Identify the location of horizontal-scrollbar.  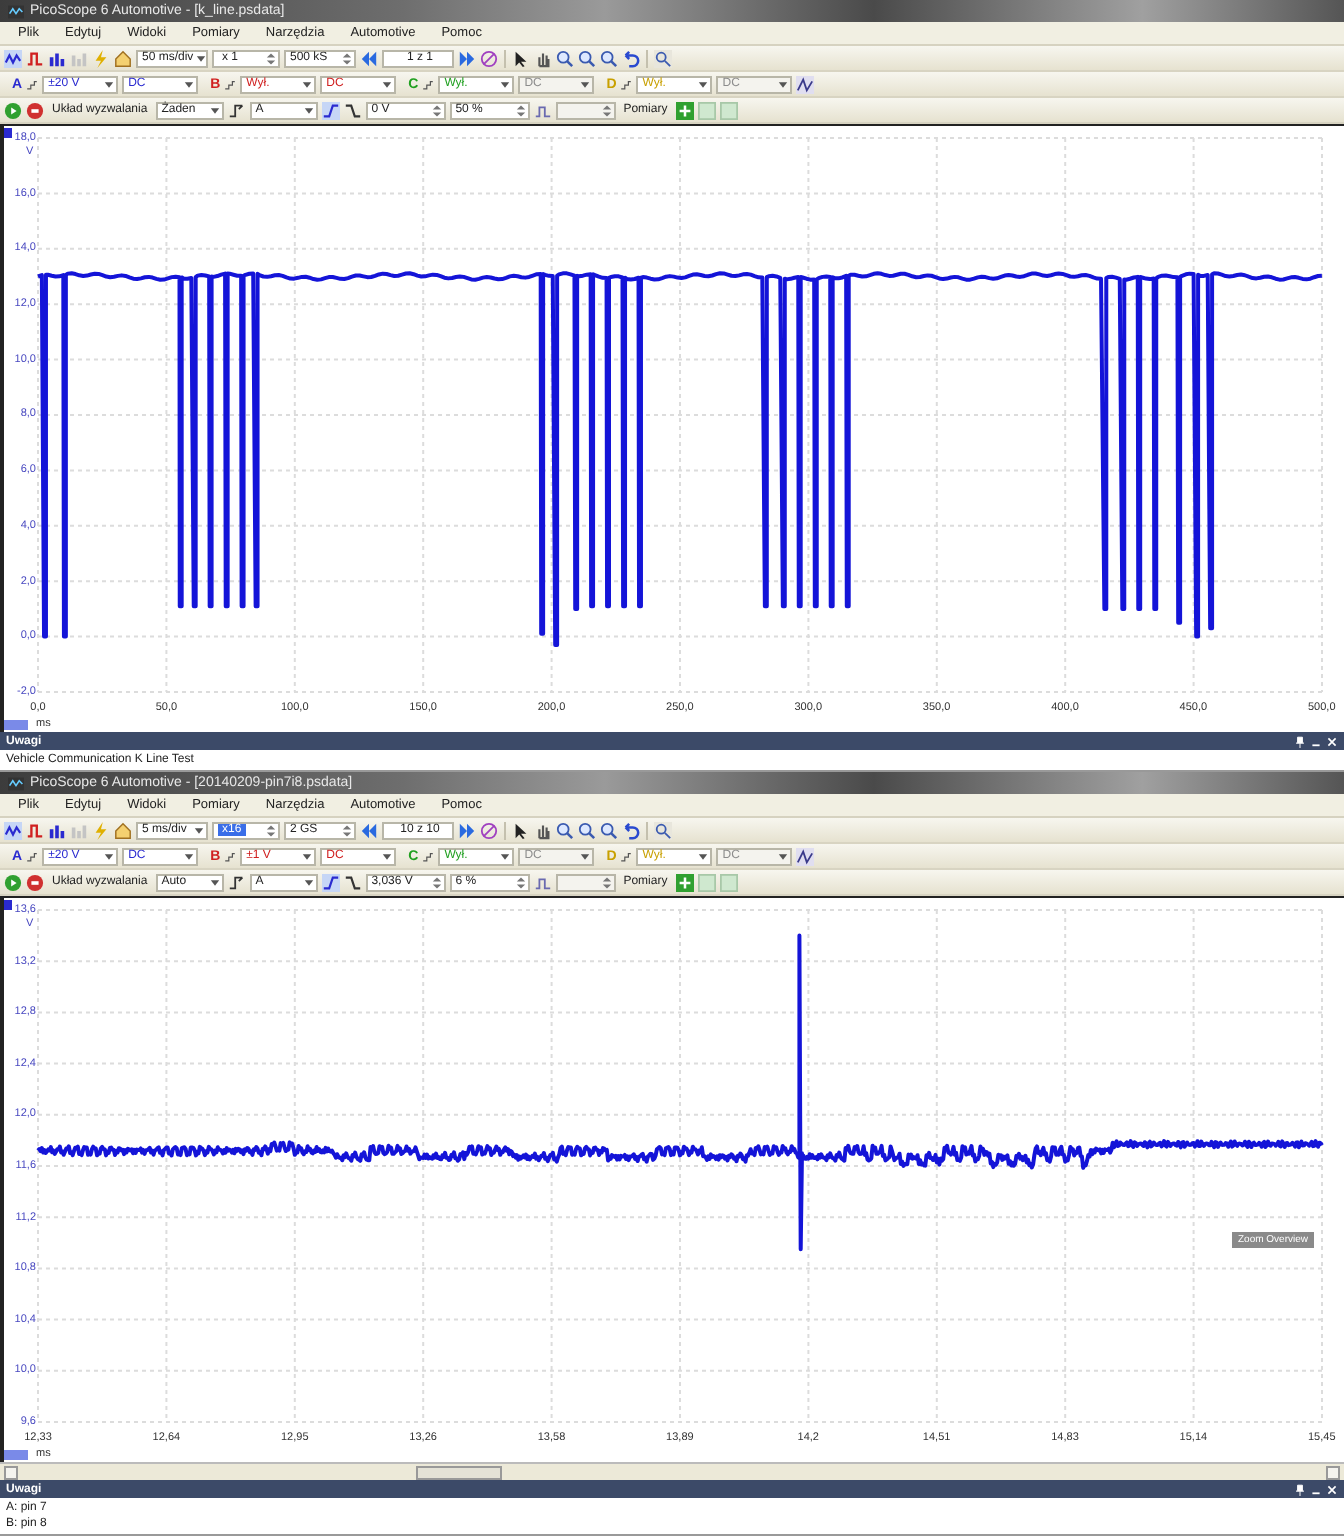
(672, 1471).